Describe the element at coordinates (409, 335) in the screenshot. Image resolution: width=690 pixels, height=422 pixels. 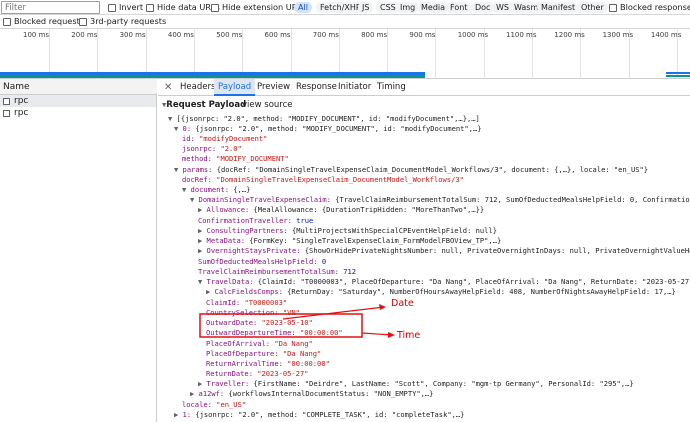
I see `time-annotation: Time` at that location.